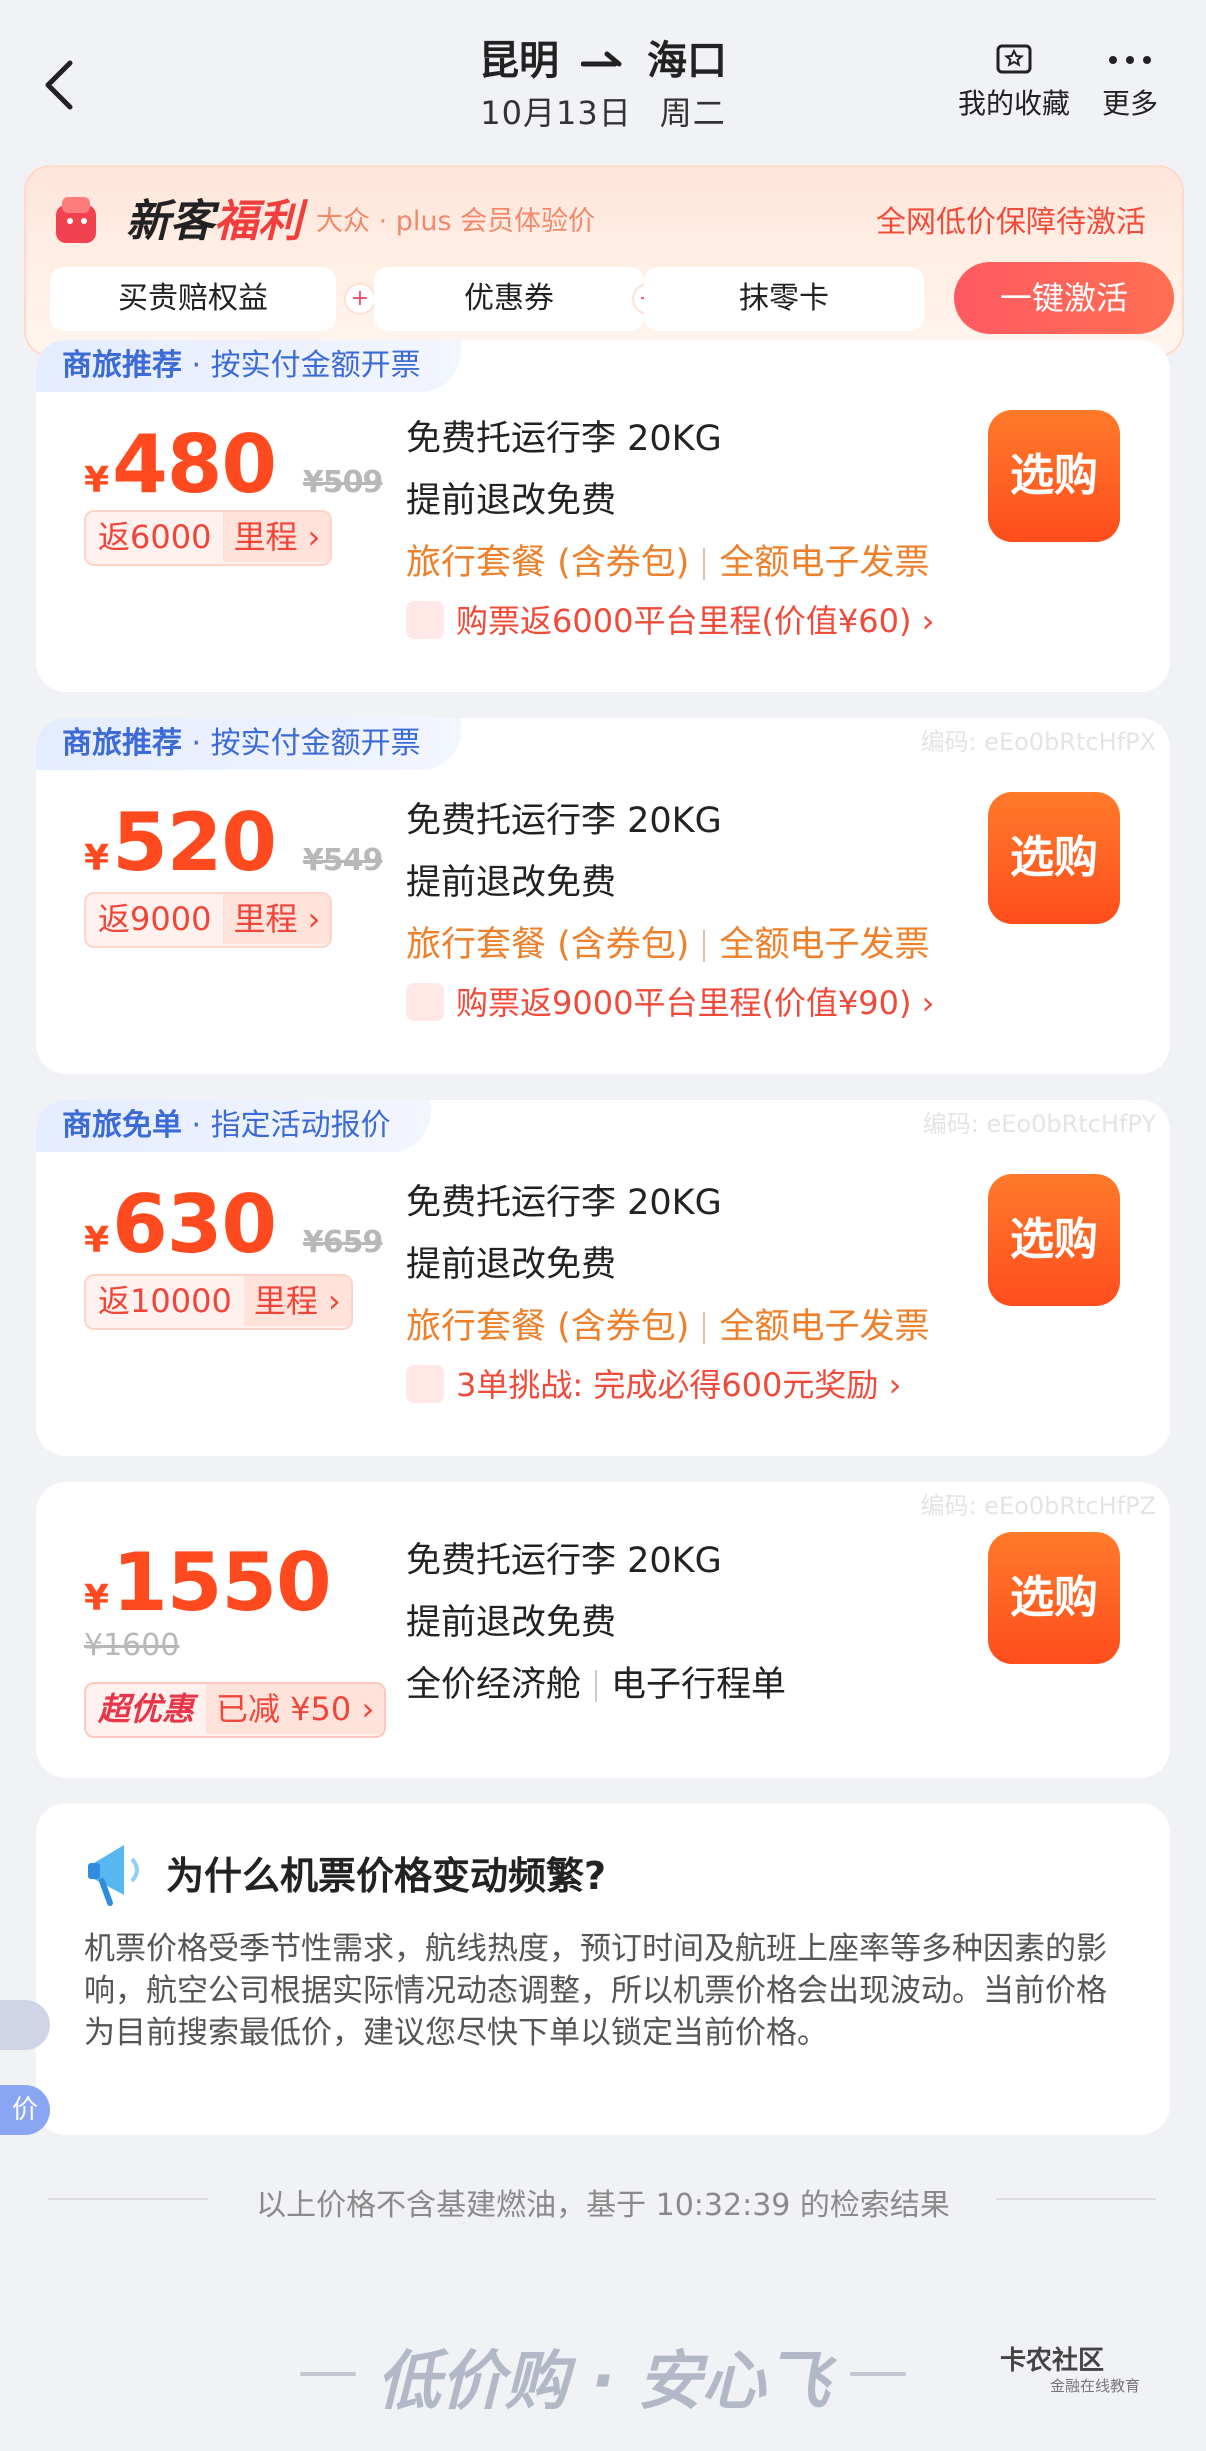 This screenshot has height=2451, width=1206. Describe the element at coordinates (208, 920) in the screenshot. I see `mileage-badge: 返9000 里程 ›` at that location.